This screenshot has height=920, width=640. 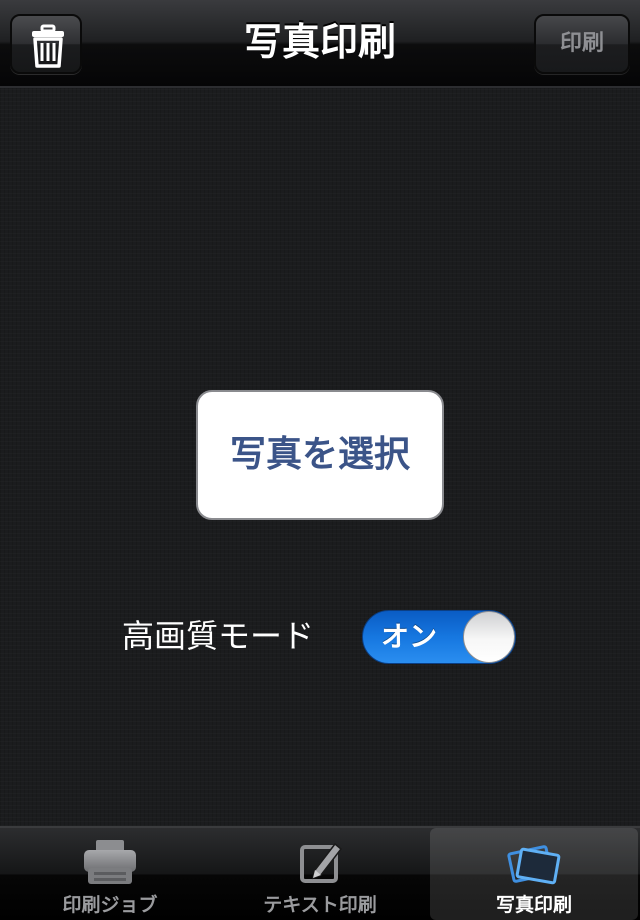 What do you see at coordinates (534, 863) in the screenshot?
I see `photos-icon` at bounding box center [534, 863].